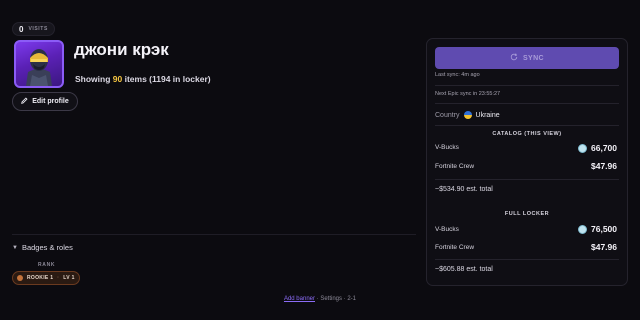 The image size is (640, 320). Describe the element at coordinates (299, 299) in the screenshot. I see `add-banner-link: Add banner` at that location.